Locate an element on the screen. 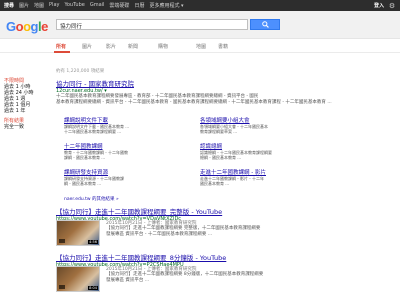 This screenshot has width=400, height=300. tab-shopping: 購物 is located at coordinates (163, 46).